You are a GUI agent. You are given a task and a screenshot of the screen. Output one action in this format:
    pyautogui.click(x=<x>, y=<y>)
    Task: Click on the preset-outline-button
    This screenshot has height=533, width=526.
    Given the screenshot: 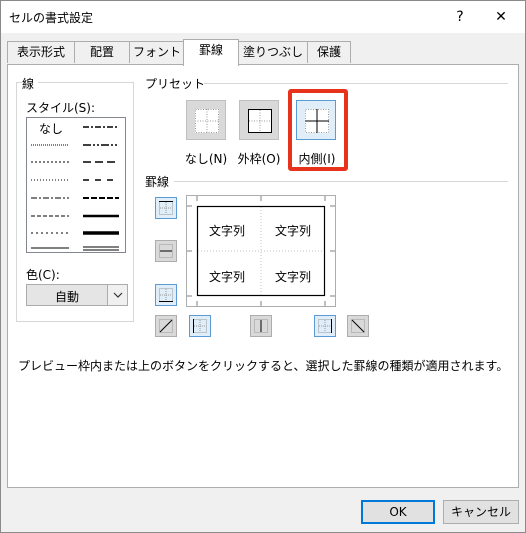 What is the action you would take?
    pyautogui.click(x=259, y=120)
    